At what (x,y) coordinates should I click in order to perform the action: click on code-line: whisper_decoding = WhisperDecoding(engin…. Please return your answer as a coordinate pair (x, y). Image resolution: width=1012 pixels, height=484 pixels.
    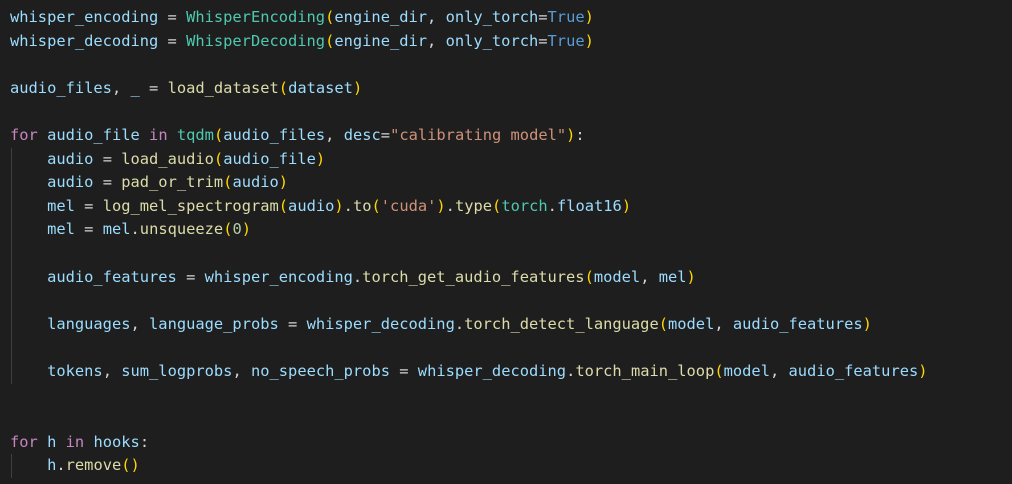
    Looking at the image, I should click on (506, 42).